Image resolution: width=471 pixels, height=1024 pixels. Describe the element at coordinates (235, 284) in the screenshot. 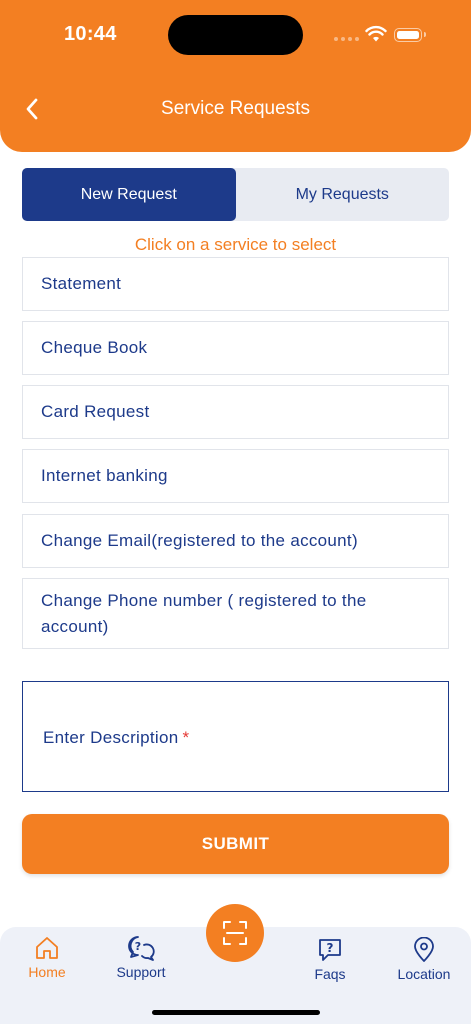

I see `service-item-statement: Statement` at that location.